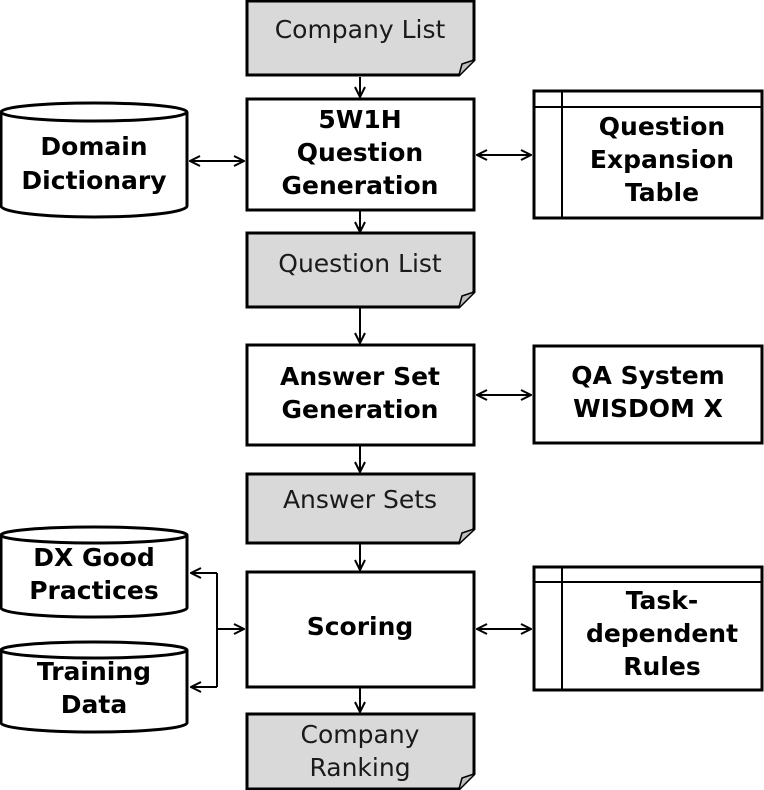  Describe the element at coordinates (662, 159) in the screenshot. I see `table-label: Expansion` at that location.